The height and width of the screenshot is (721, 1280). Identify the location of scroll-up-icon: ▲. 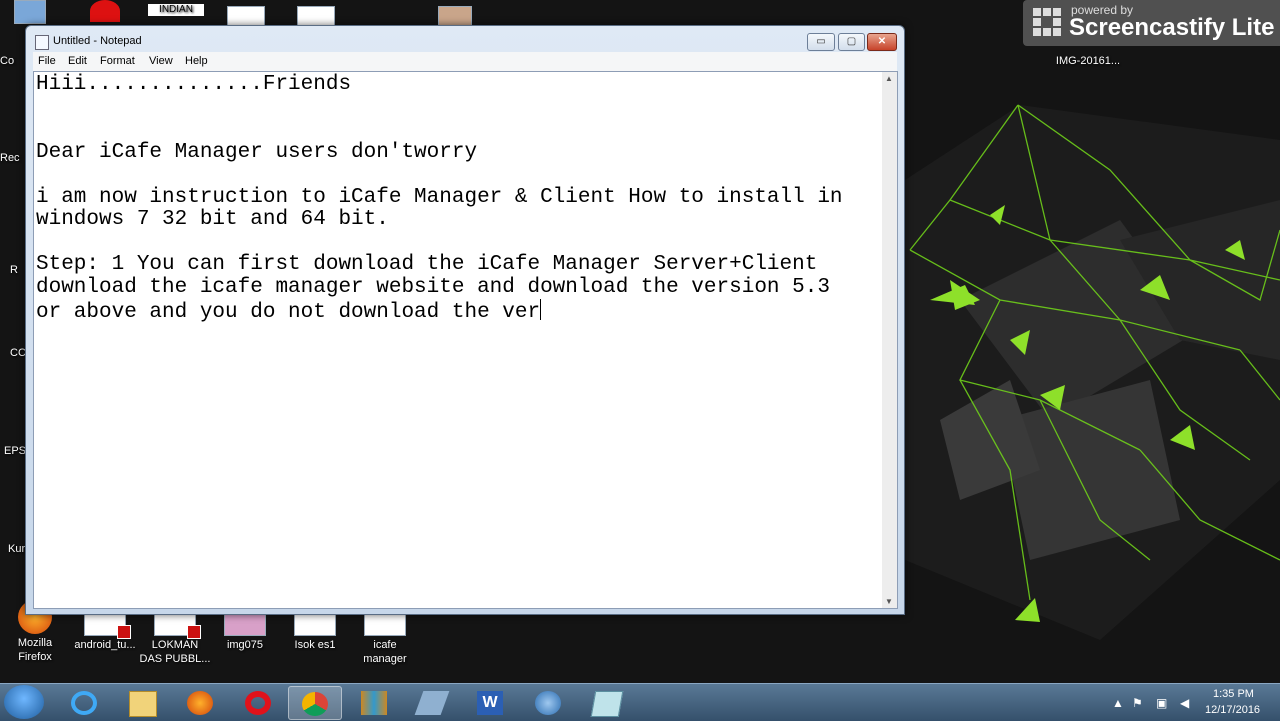
(889, 78).